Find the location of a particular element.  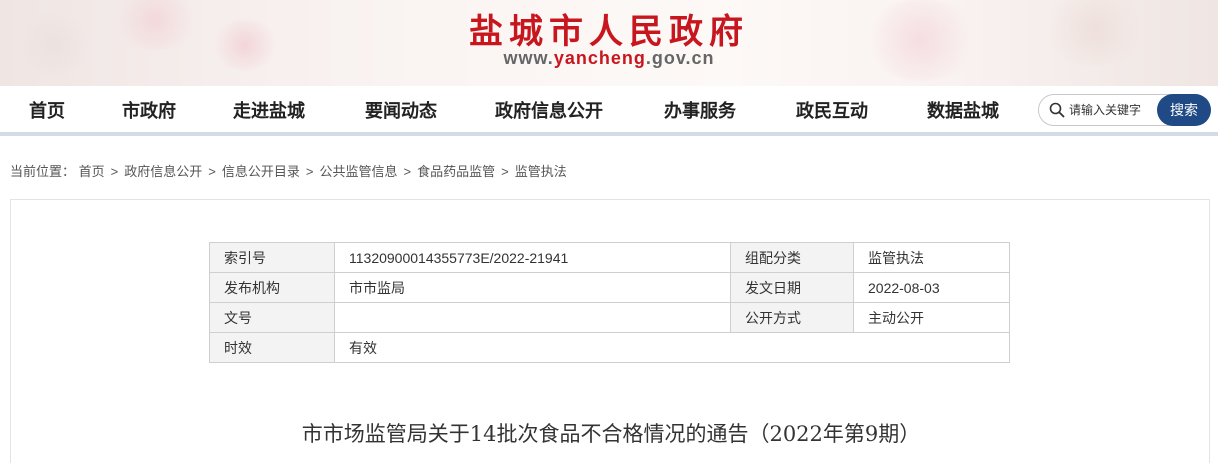

search-box: 搜索 is located at coordinates (1124, 110).